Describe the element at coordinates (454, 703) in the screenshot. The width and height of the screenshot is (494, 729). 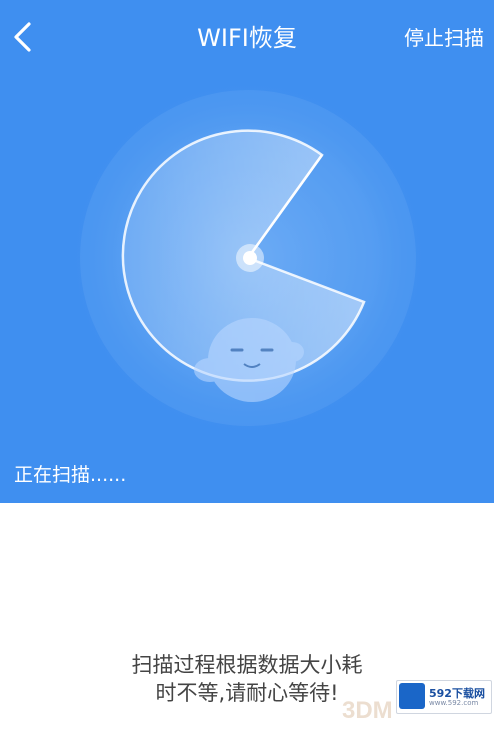
I see `watermark-site: www.592.com` at that location.